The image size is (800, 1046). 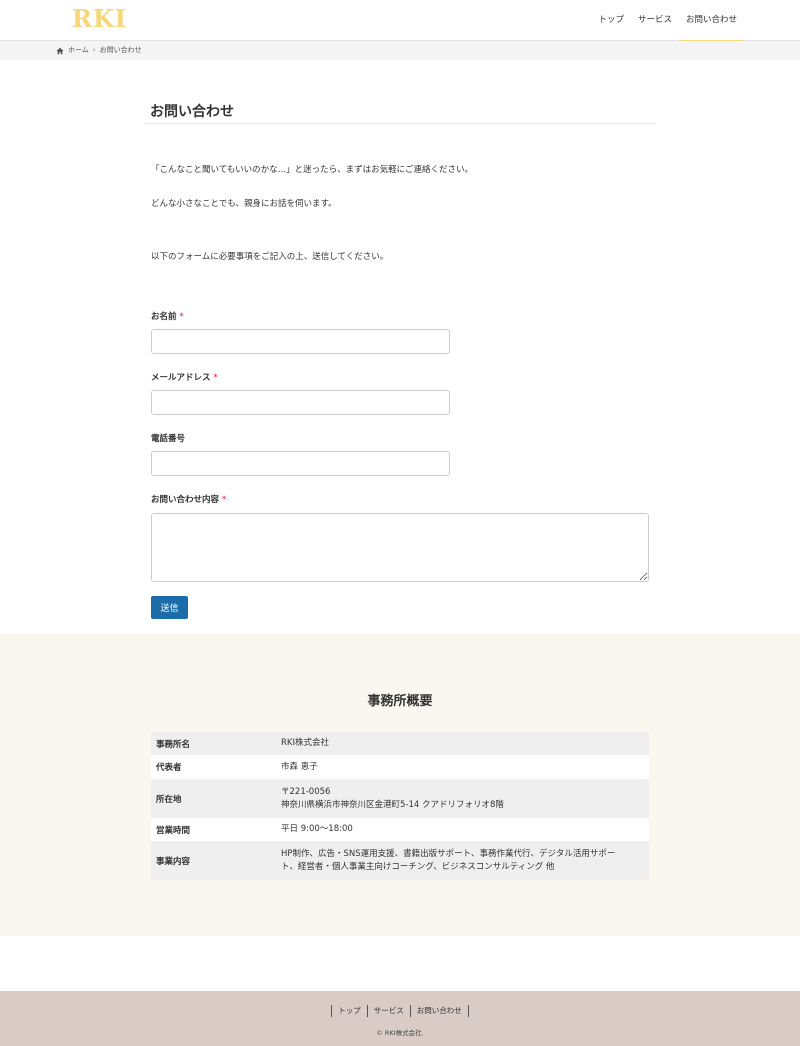 I want to click on page-title: お問い合わせ, so click(x=192, y=112).